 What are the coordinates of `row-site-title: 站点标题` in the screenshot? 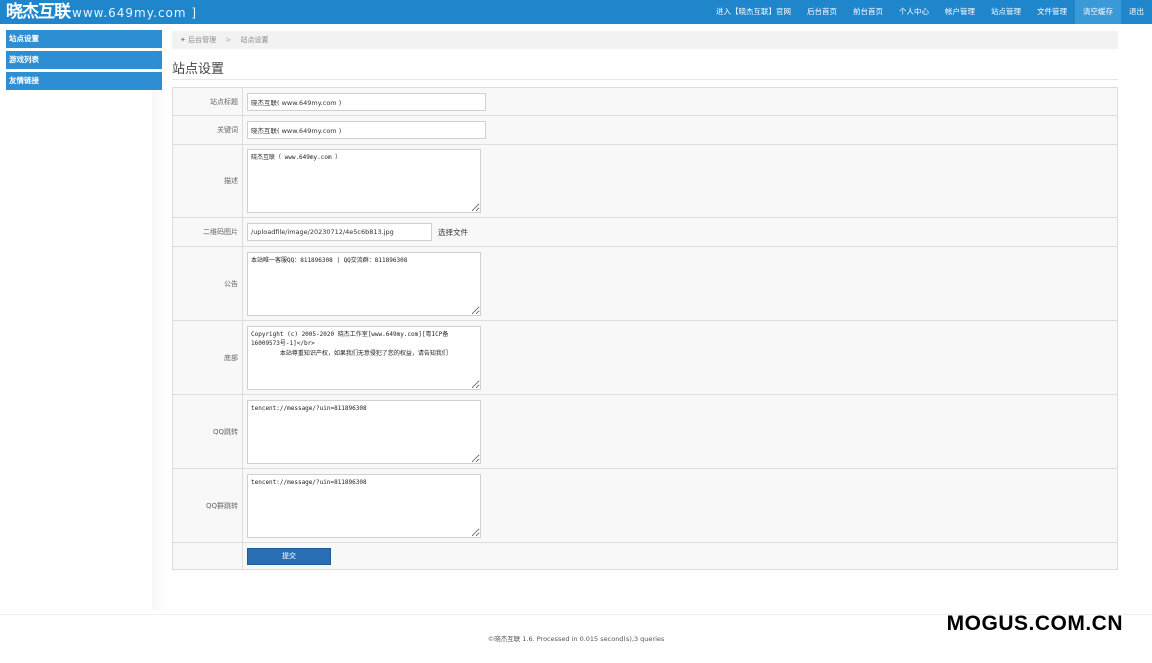 It's located at (645, 102).